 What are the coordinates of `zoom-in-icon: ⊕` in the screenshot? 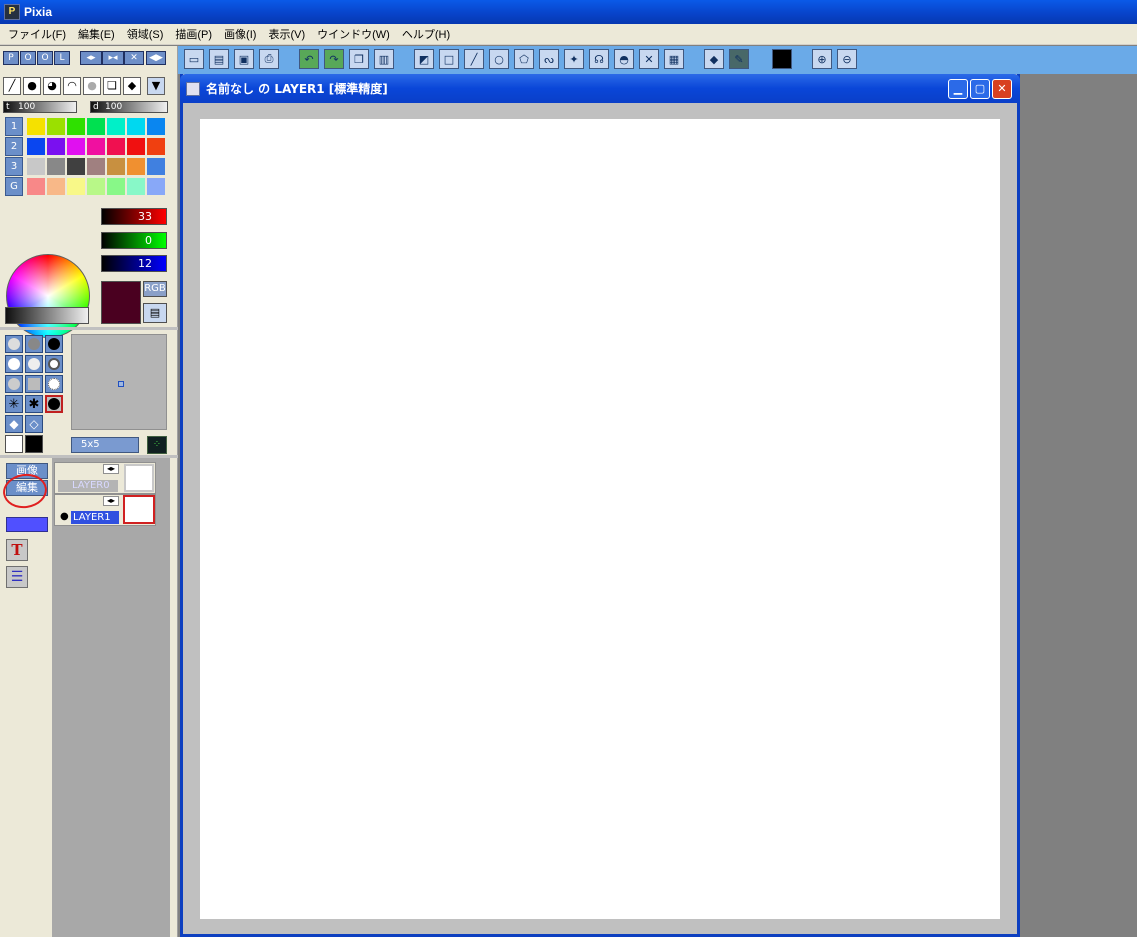 It's located at (822, 59).